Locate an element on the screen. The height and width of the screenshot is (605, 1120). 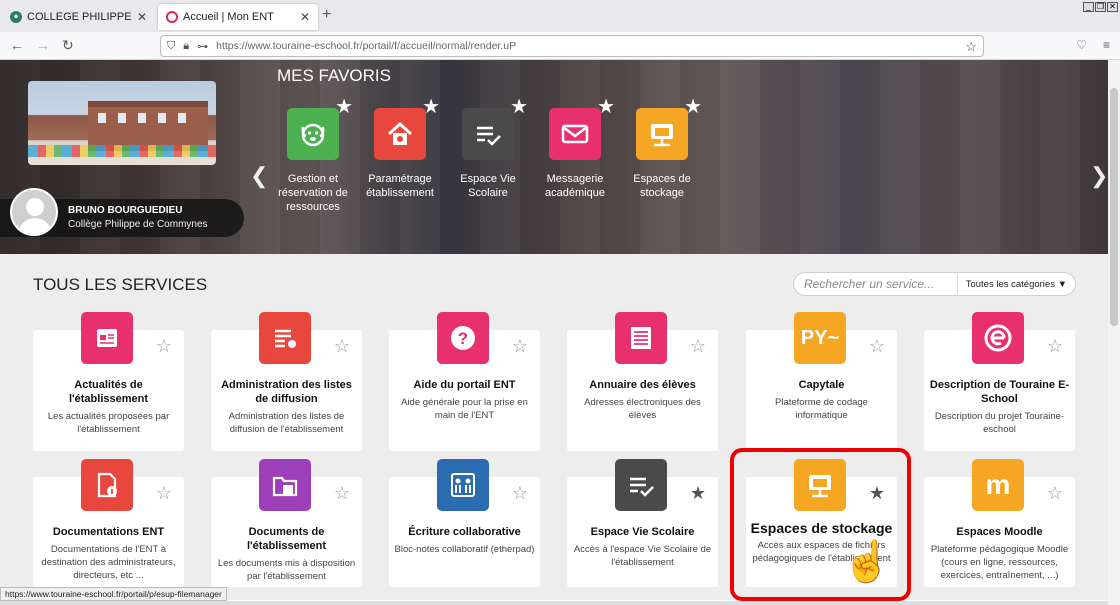
service-desc: Bloc-notes collaboratif (etherpad) is located at coordinates (464, 549).